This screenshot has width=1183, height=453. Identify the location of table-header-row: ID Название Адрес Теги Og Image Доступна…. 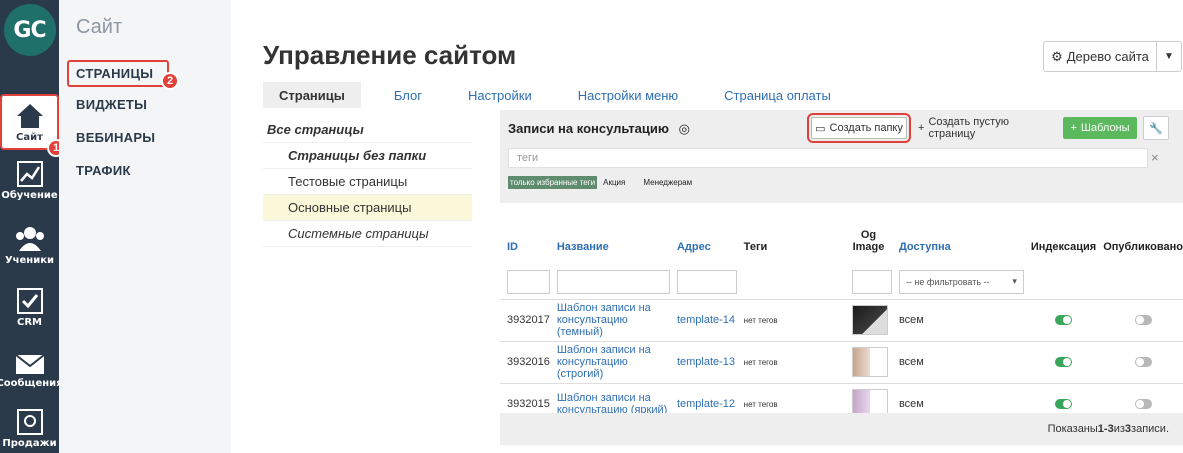
(841, 234).